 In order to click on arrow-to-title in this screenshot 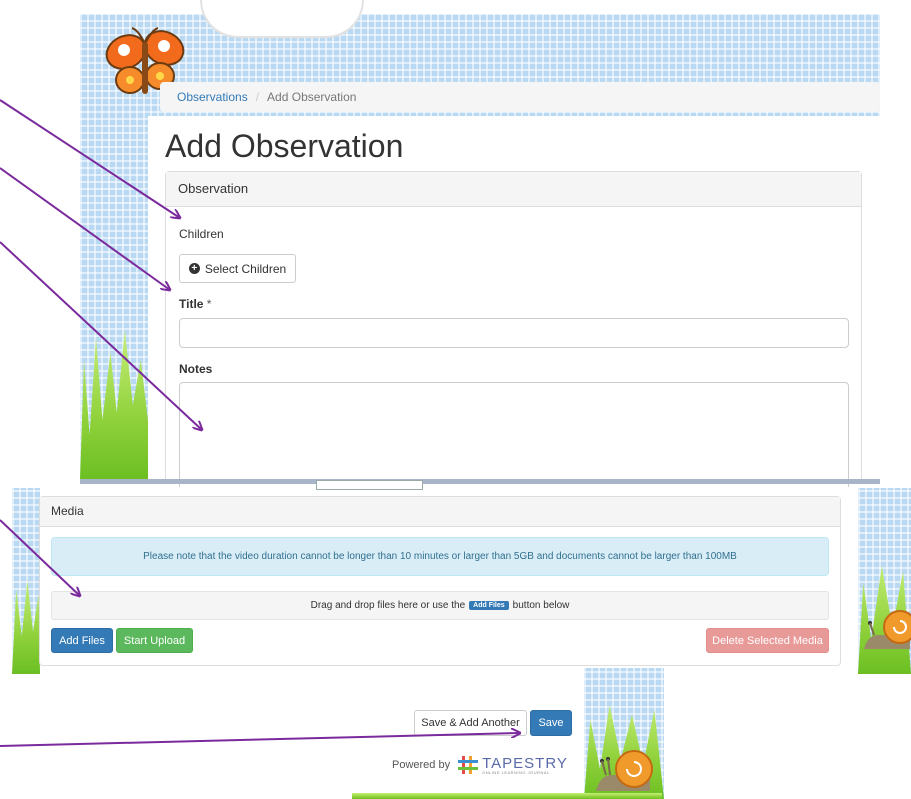, I will do `click(85, 228)`.